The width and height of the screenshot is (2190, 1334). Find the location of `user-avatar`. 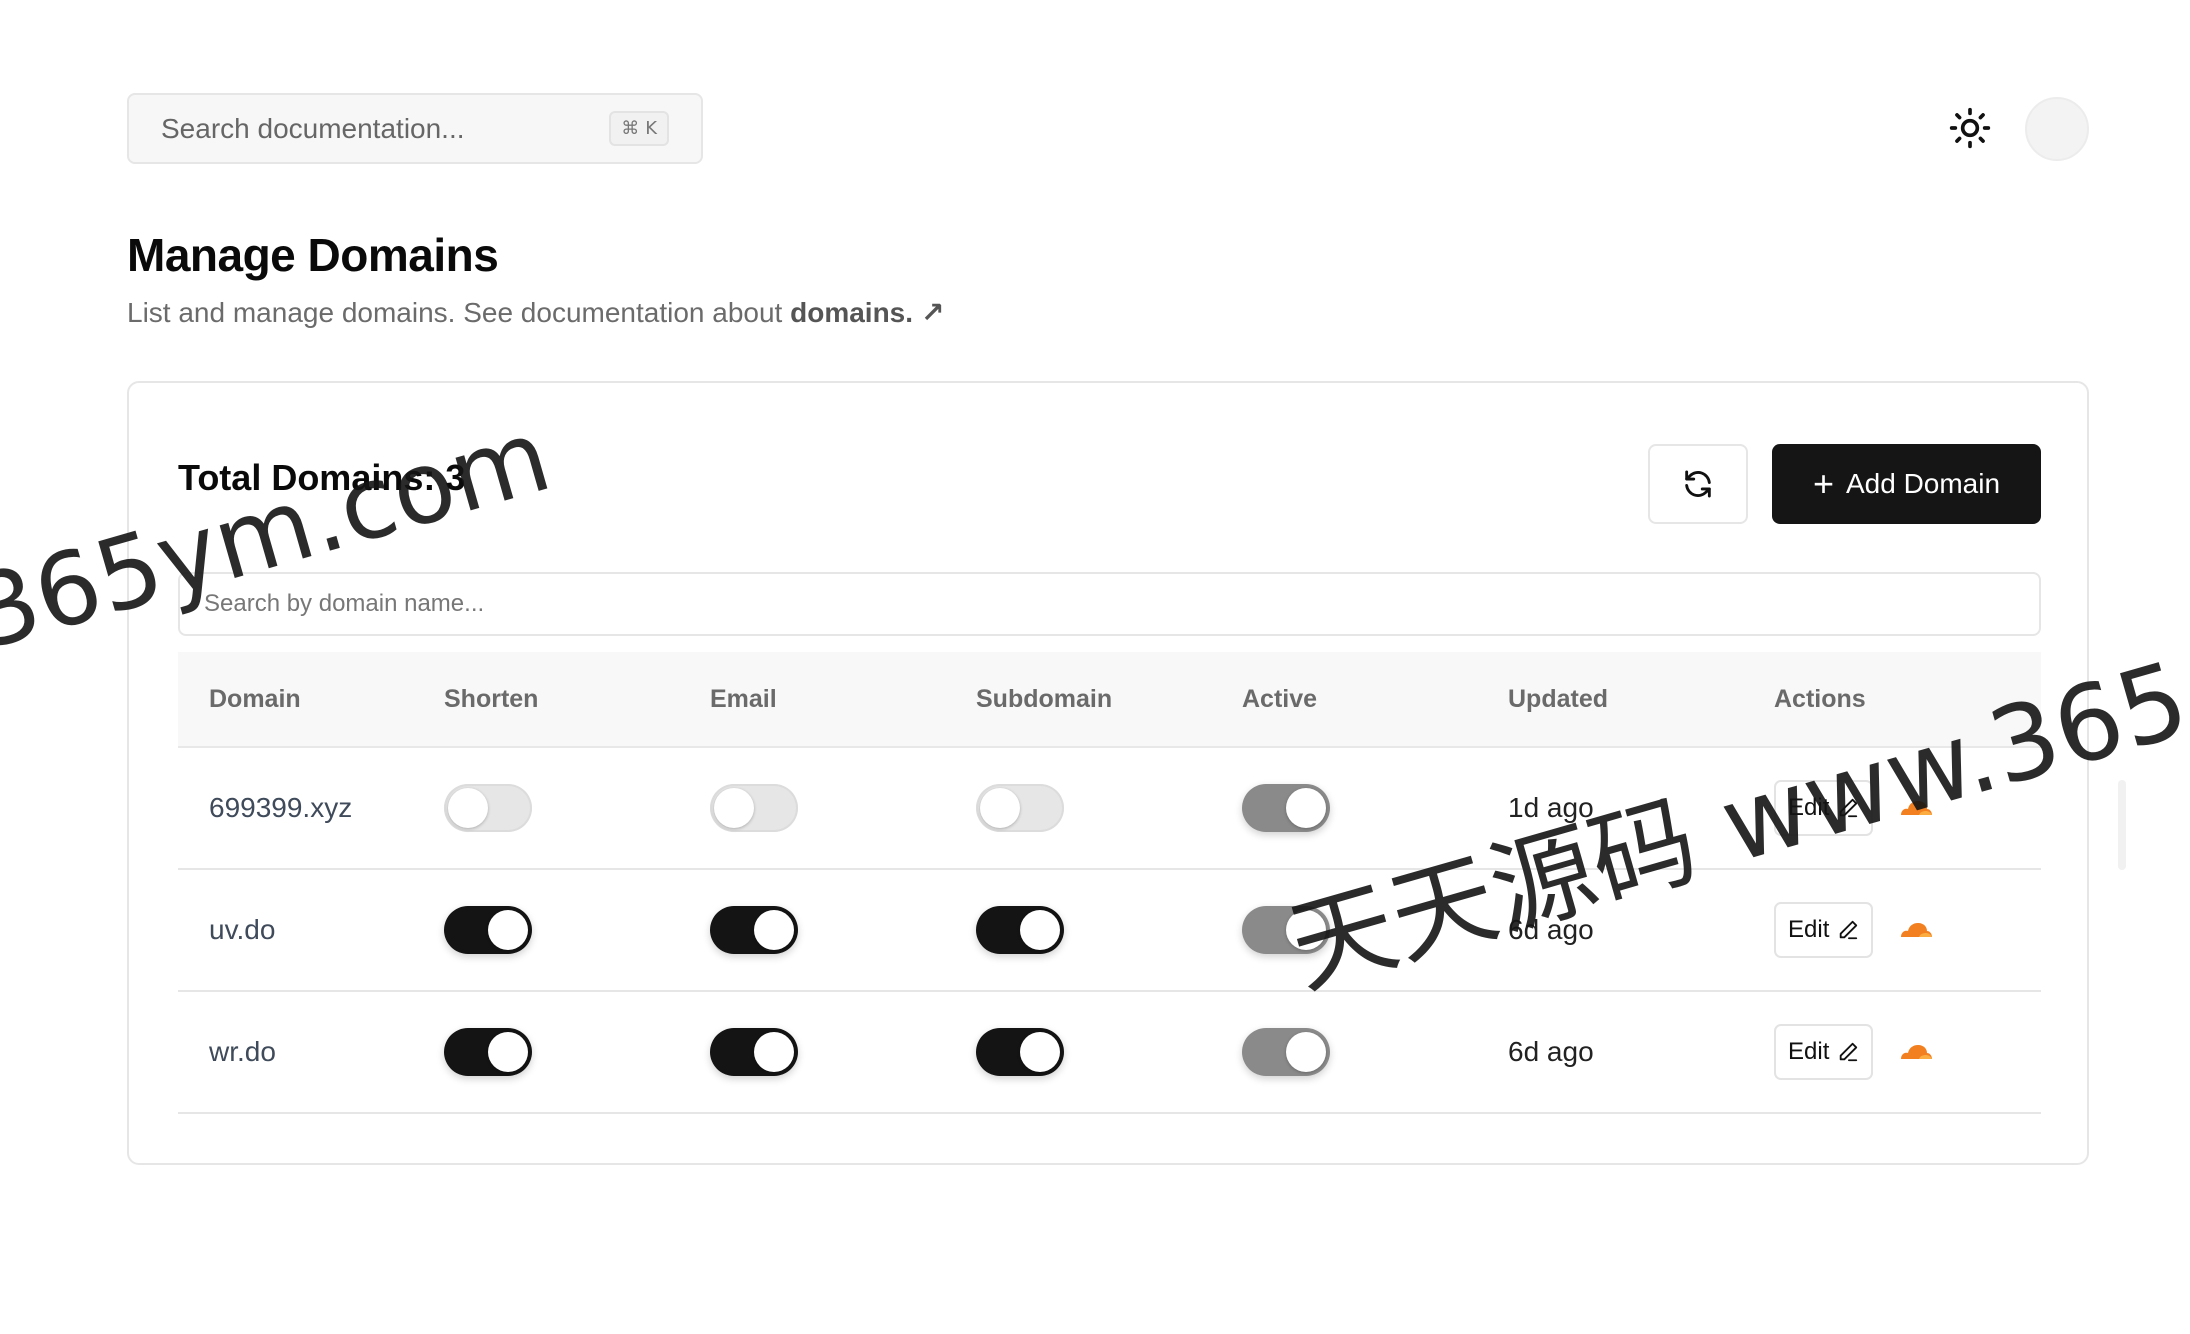

user-avatar is located at coordinates (2057, 129).